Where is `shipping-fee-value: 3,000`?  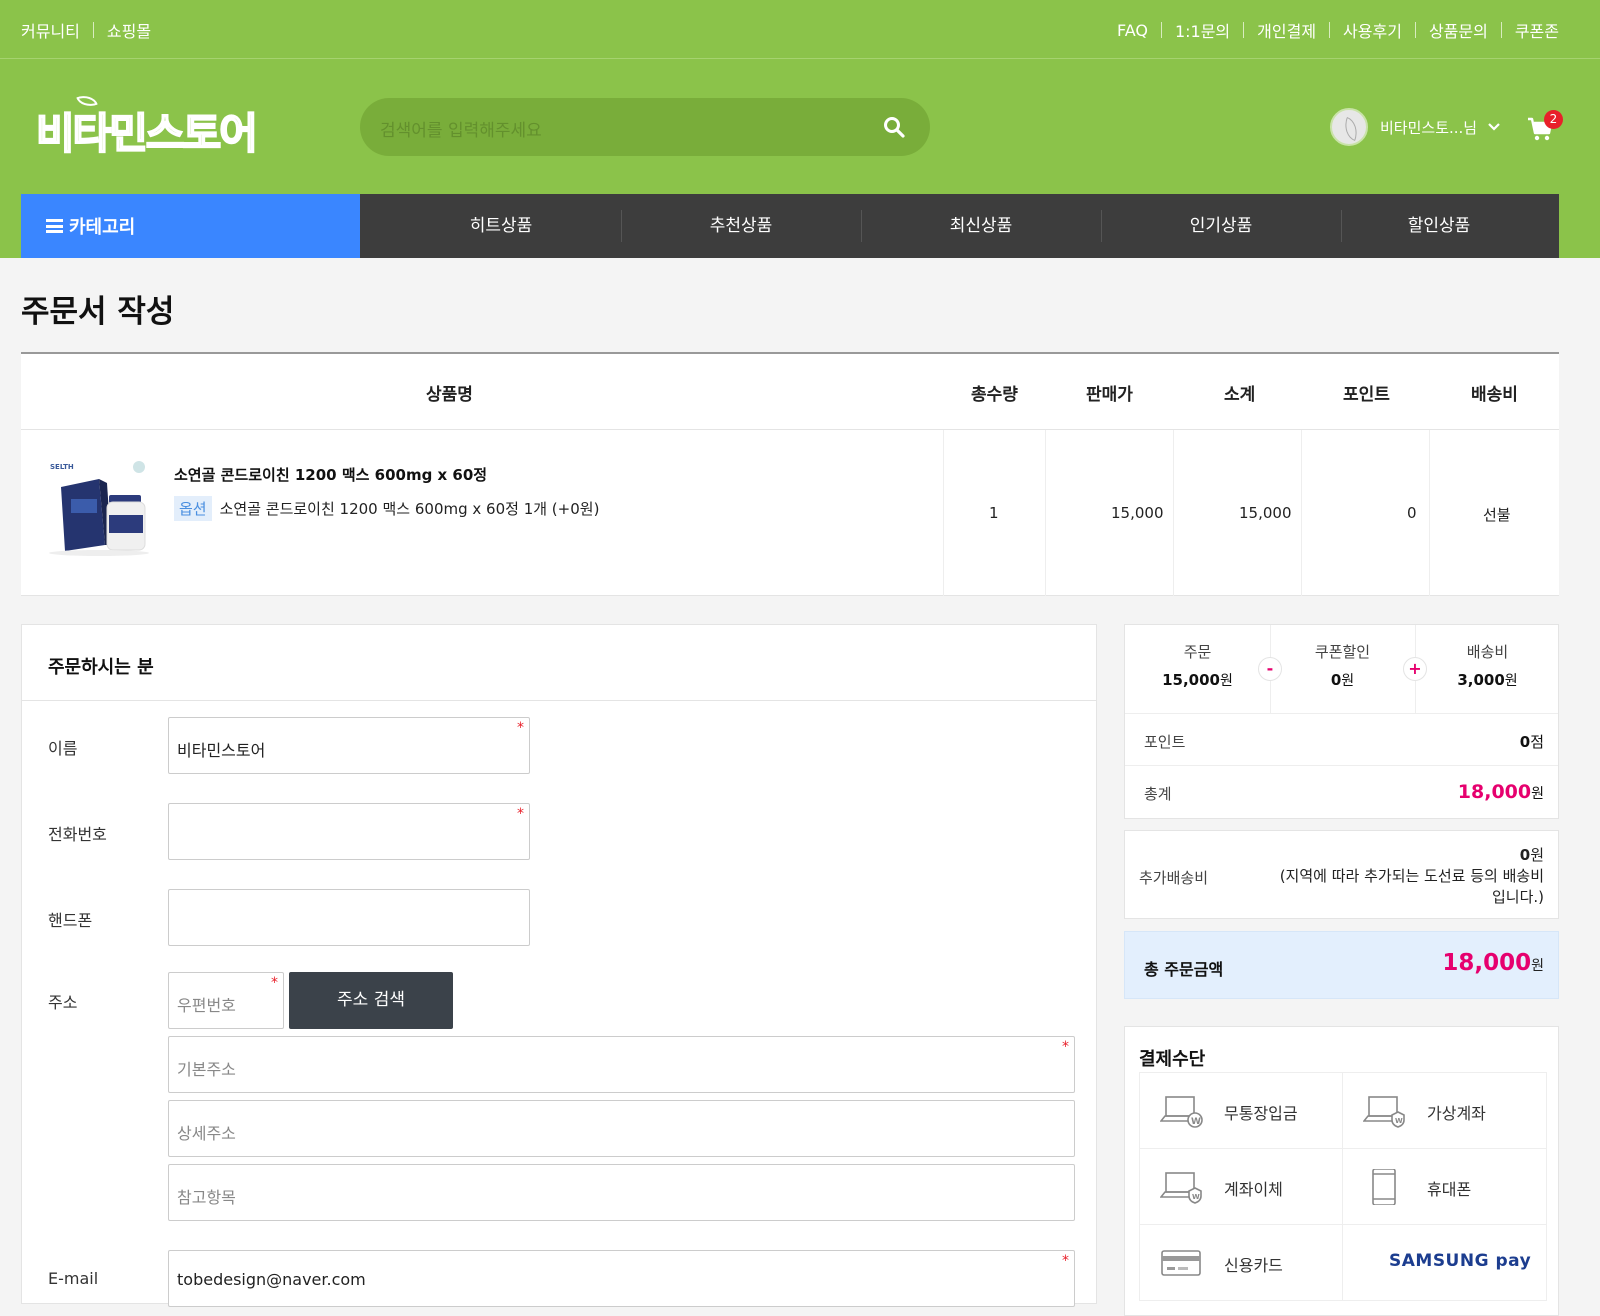
shipping-fee-value: 3,000 is located at coordinates (1481, 680).